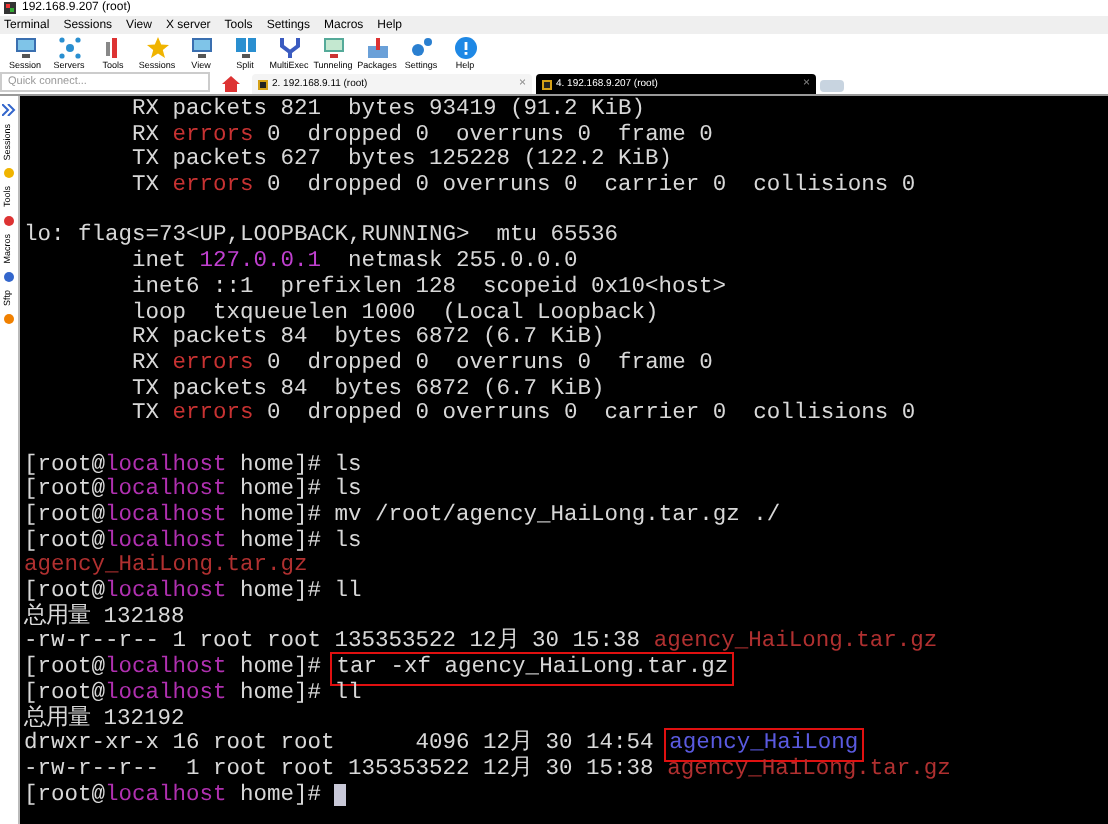 The width and height of the screenshot is (1108, 824). What do you see at coordinates (394, 313) in the screenshot?
I see `terminal-text: loop txqueuelen 1000 (Local Loopback)` at bounding box center [394, 313].